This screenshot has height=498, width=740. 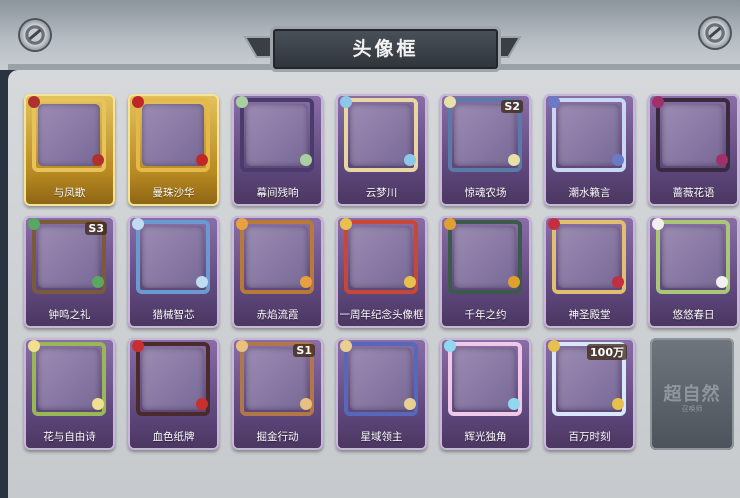 I want to click on title-banner: 头像框, so click(x=382, y=47).